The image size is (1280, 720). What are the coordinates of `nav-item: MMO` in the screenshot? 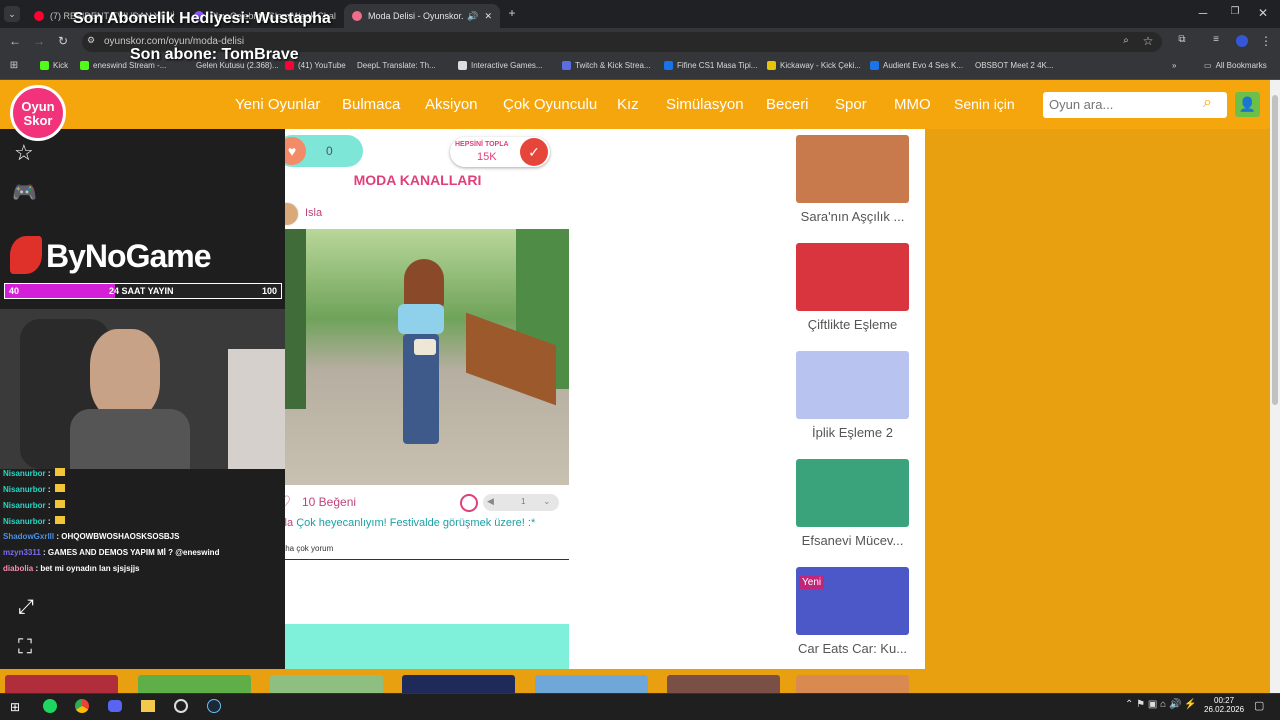 It's located at (912, 104).